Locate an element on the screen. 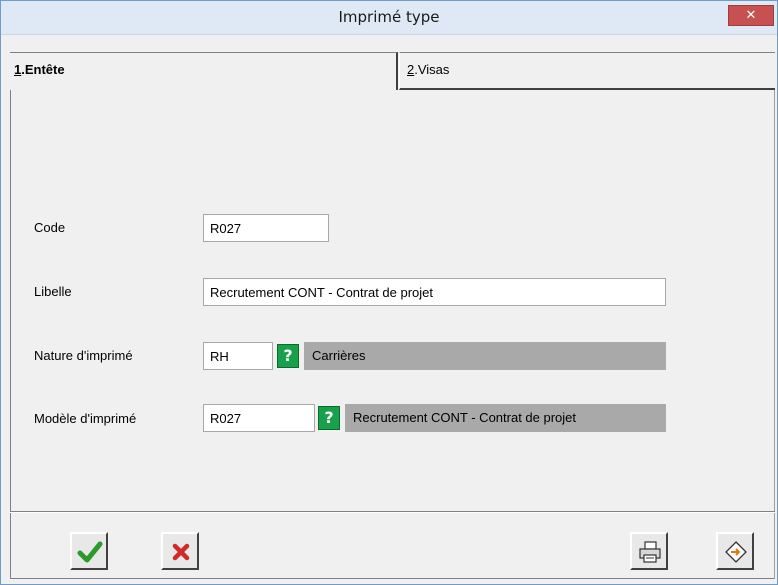  window-title: Imprimé type is located at coordinates (389, 17).